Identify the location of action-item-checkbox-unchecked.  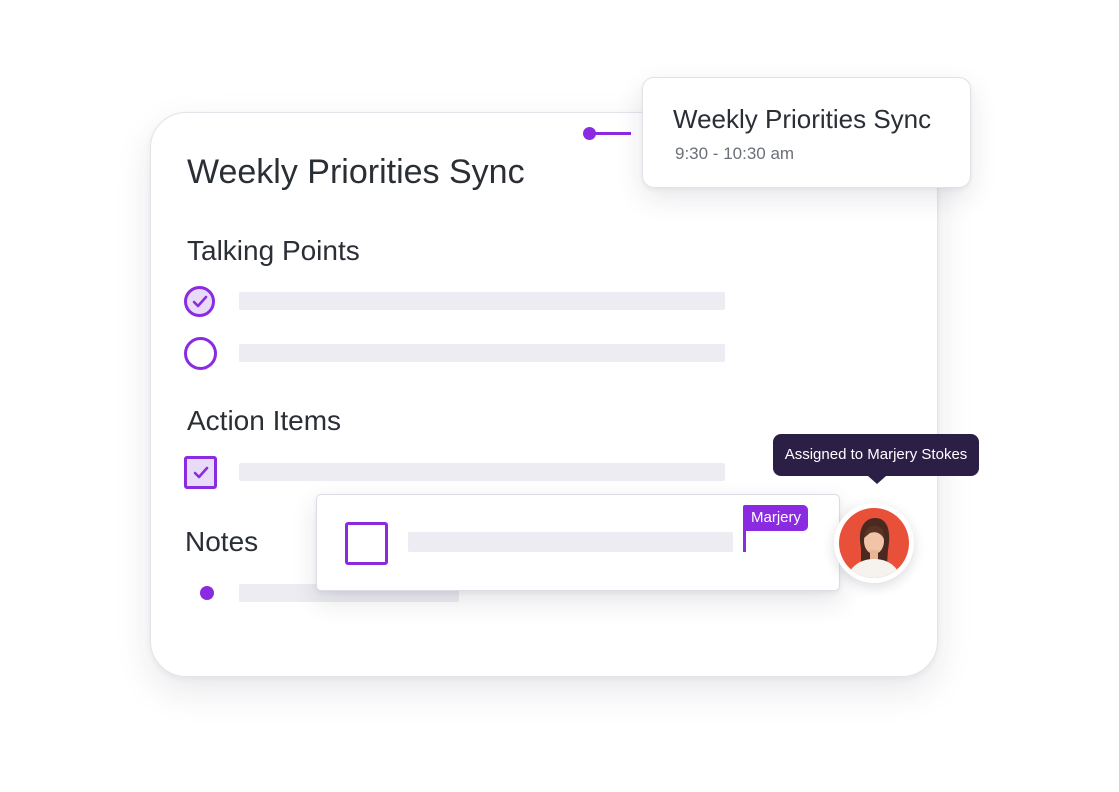
(366, 543).